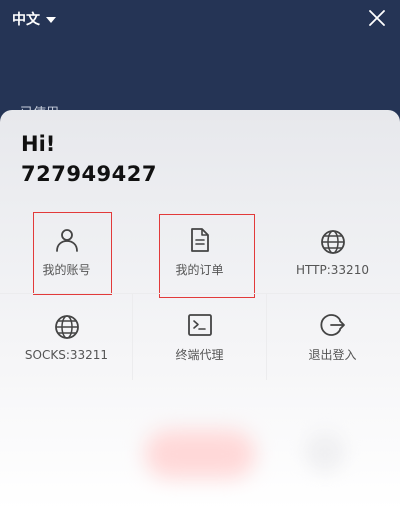  What do you see at coordinates (207, 256) in the screenshot?
I see `highlight-box-orders` at bounding box center [207, 256].